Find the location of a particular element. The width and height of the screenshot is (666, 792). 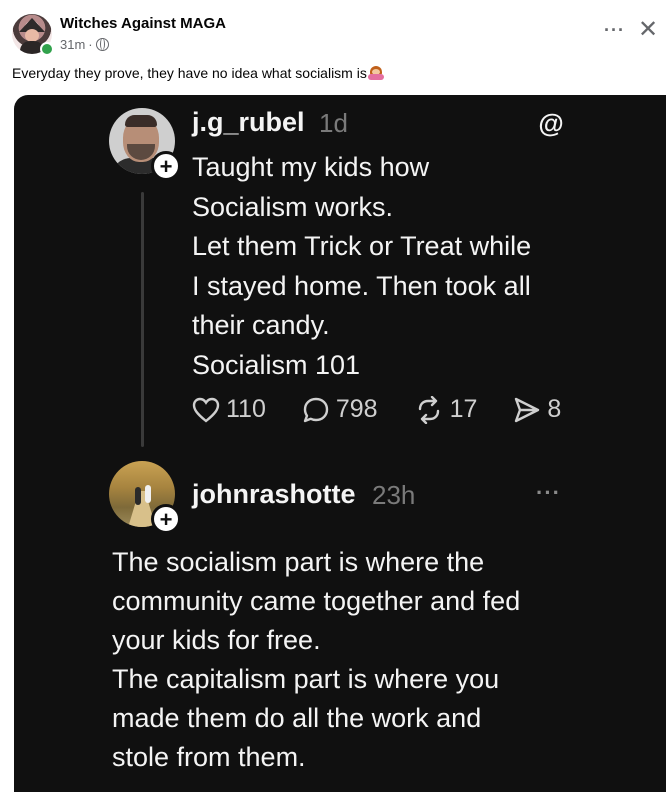

heart-icon is located at coordinates (206, 410).